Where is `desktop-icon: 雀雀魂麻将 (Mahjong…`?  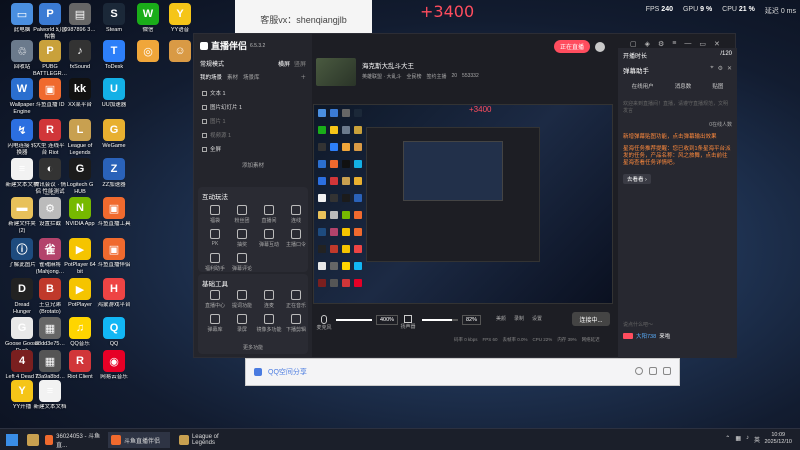 desktop-icon: 雀雀魂麻将 (Mahjong… is located at coordinates (50, 256).